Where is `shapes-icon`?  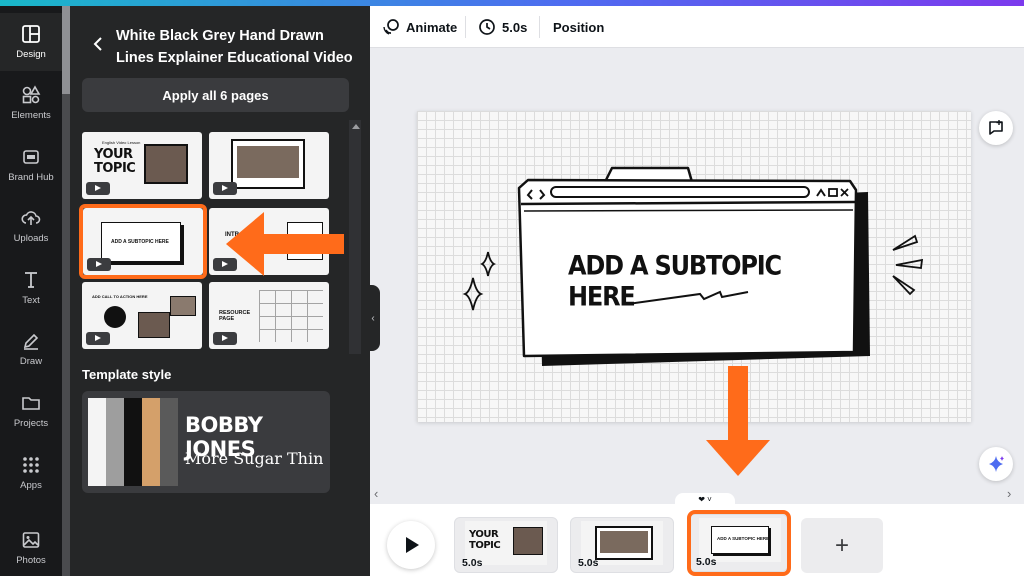
shapes-icon is located at coordinates (31, 94).